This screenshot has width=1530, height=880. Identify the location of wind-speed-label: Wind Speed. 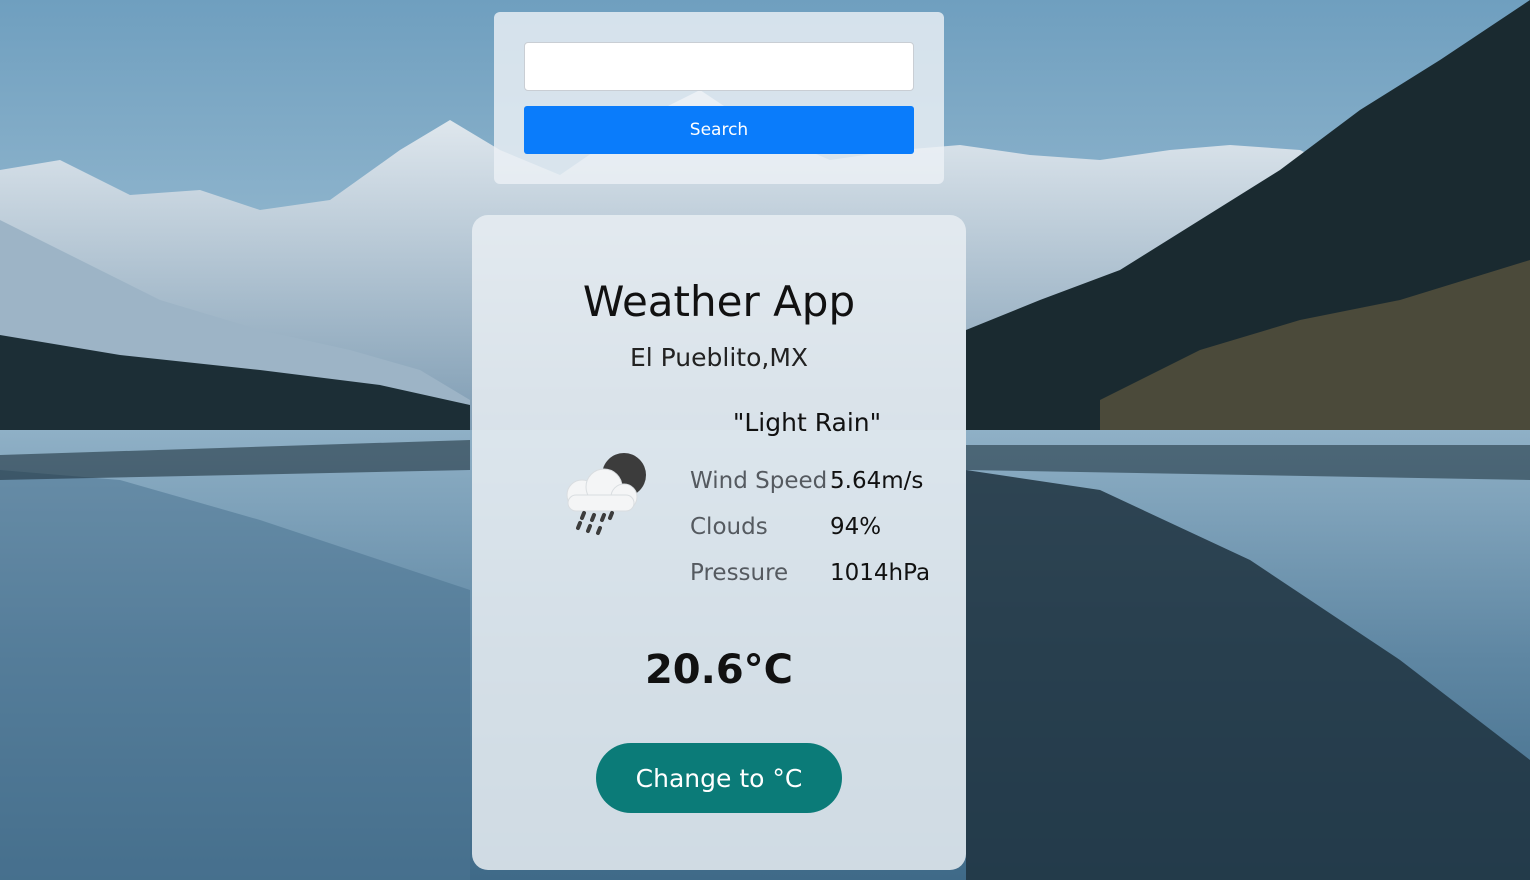
(759, 481).